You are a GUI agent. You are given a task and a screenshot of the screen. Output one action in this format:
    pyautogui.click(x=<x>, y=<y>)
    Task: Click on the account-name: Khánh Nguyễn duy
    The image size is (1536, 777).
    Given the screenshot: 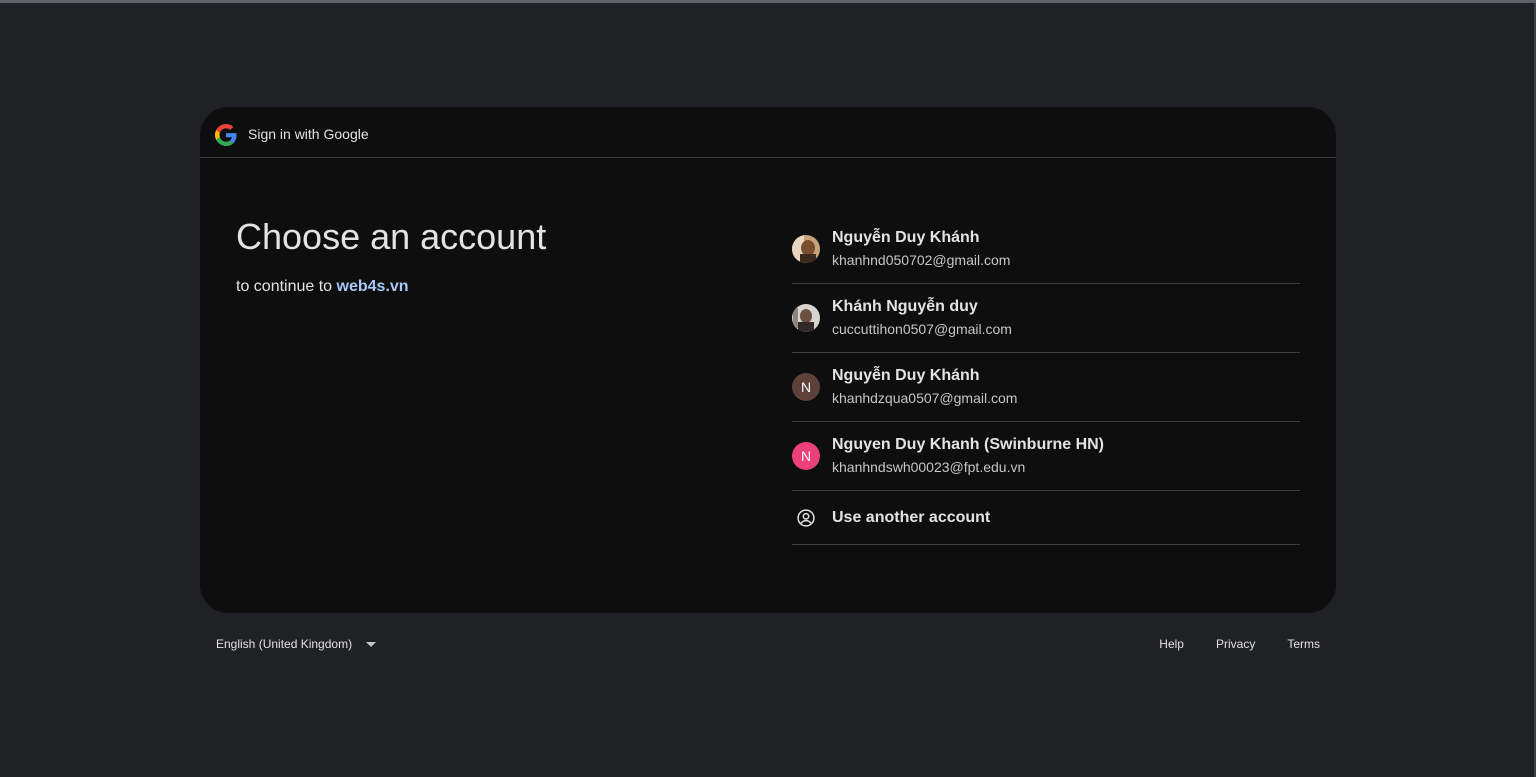 What is the action you would take?
    pyautogui.click(x=905, y=306)
    